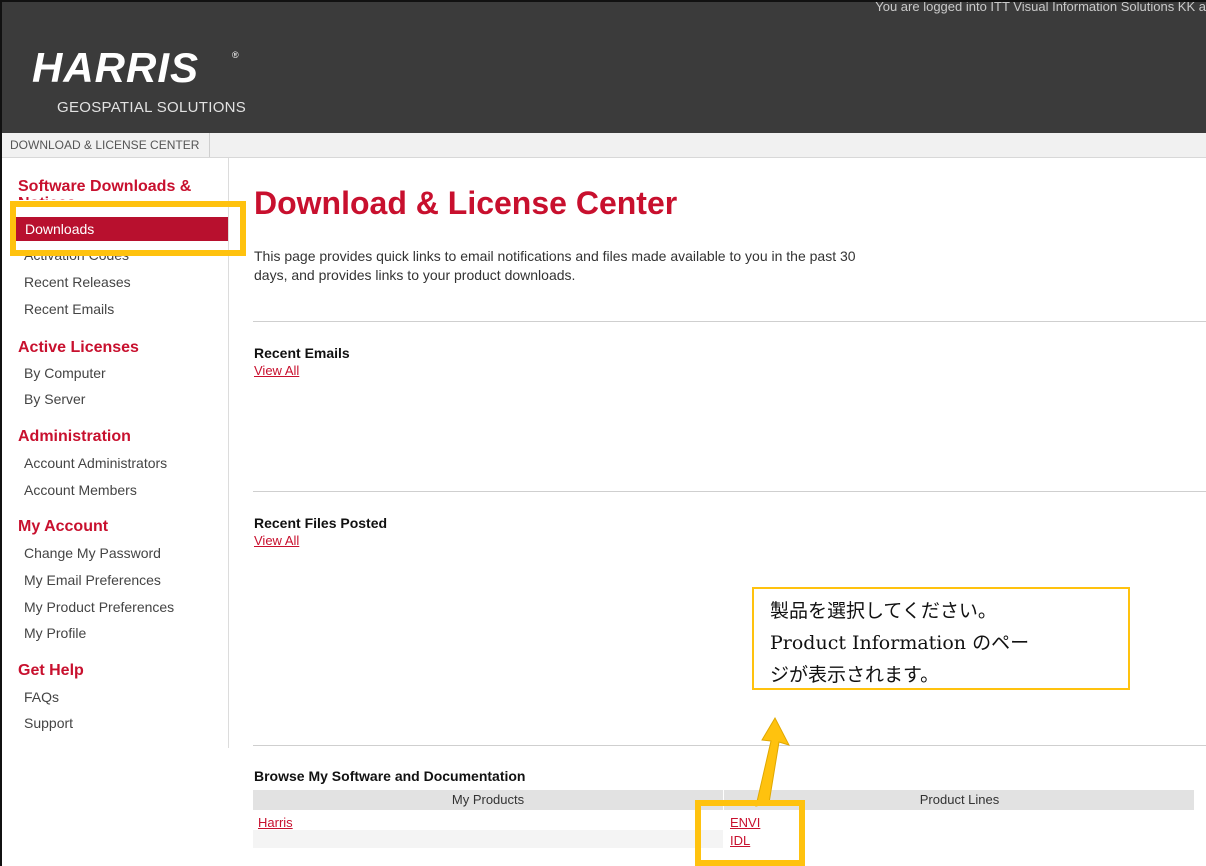  I want to click on sidebar-item-support: Support, so click(48, 723).